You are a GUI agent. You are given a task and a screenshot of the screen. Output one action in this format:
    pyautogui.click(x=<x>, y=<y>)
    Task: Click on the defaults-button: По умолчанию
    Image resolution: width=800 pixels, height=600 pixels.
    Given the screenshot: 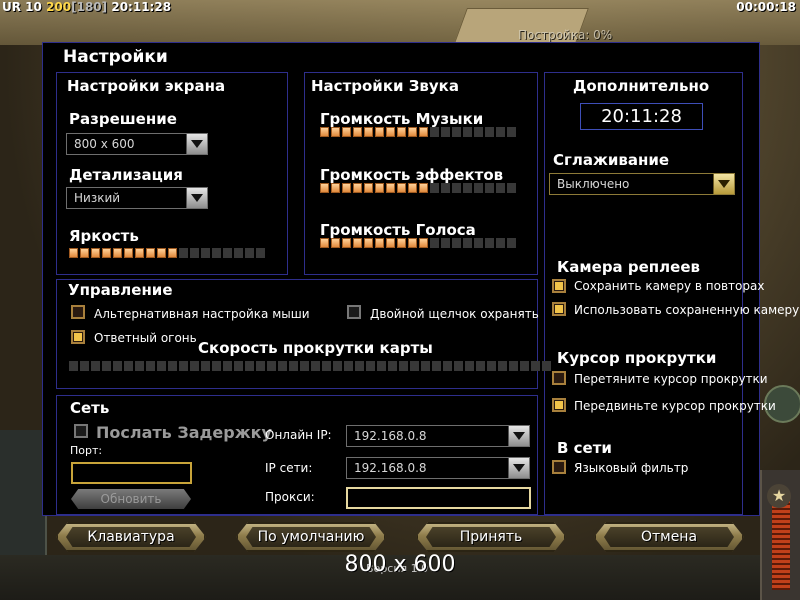 What is the action you would take?
    pyautogui.click(x=311, y=537)
    